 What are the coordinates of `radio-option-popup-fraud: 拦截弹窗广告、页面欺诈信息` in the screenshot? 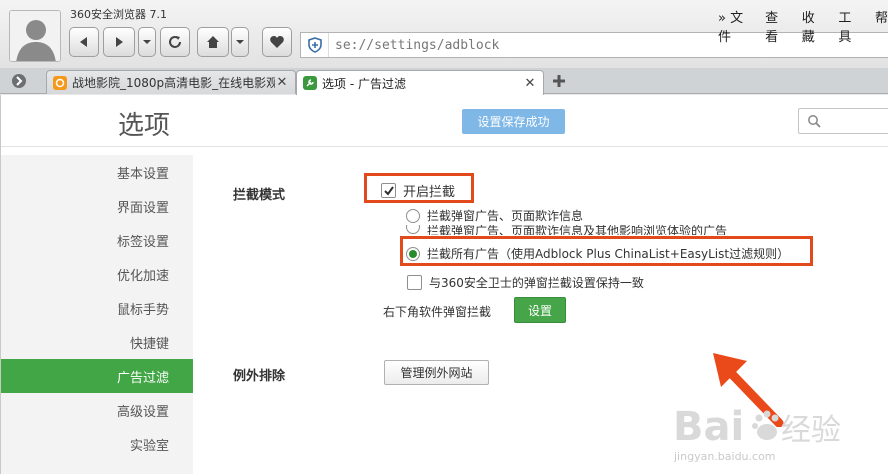 It's located at (494, 215).